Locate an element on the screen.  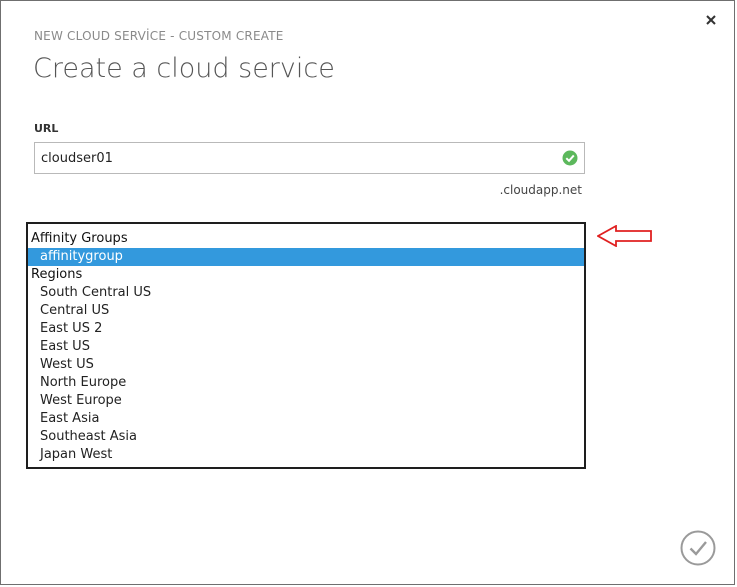
url-label: URL is located at coordinates (46, 128).